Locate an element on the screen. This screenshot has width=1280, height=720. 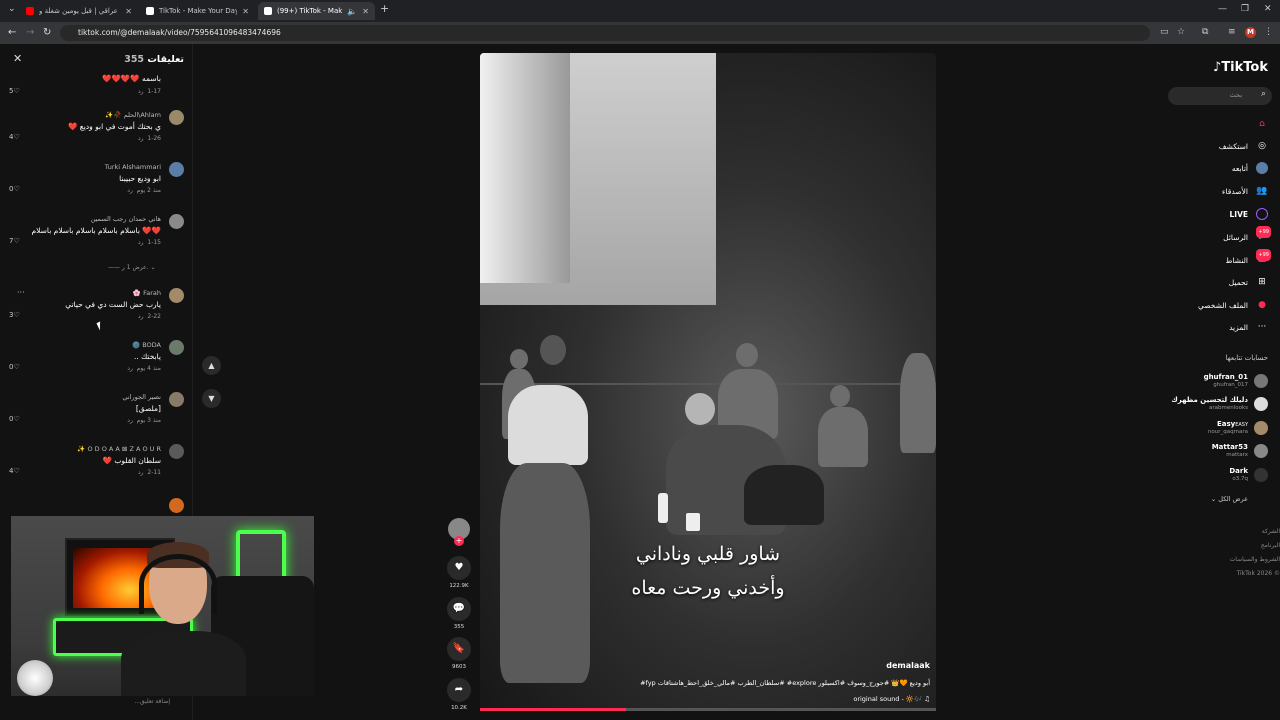
back-icon: ← is located at coordinates (12, 32).